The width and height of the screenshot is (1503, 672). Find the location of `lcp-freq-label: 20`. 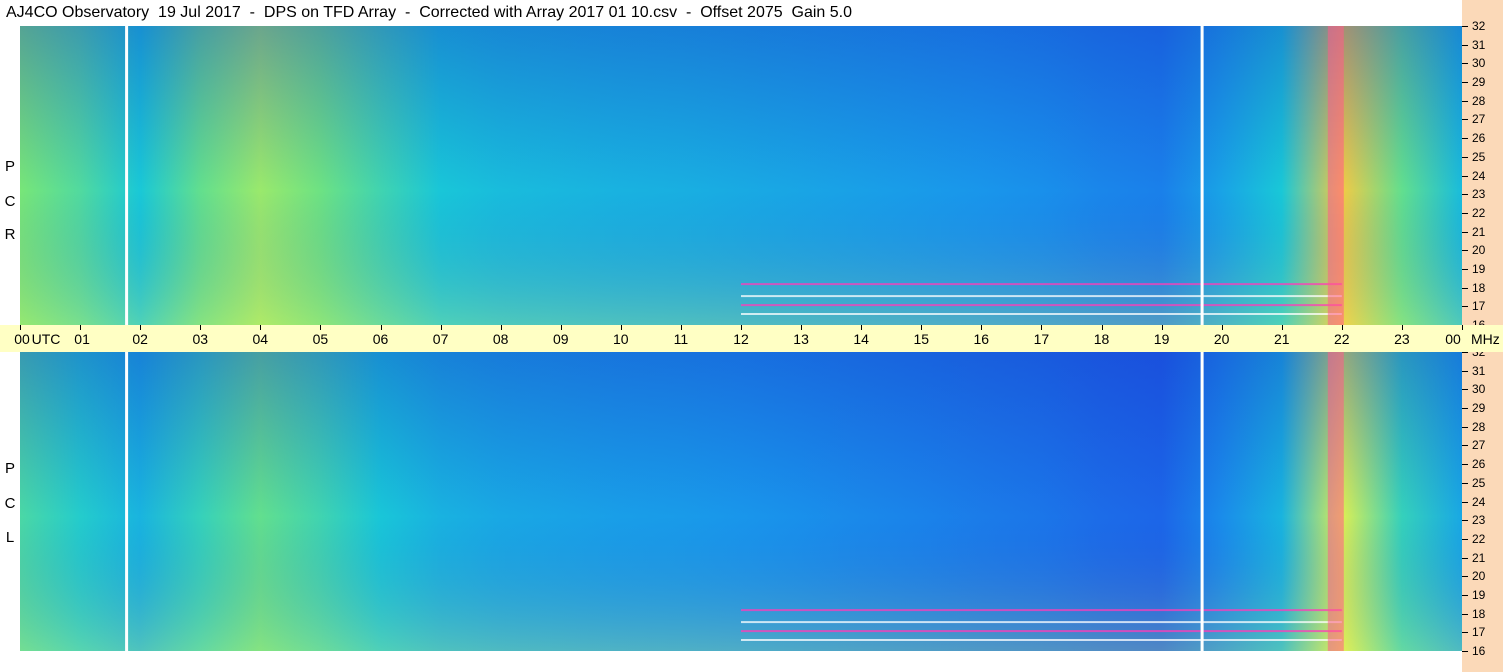

lcp-freq-label: 20 is located at coordinates (1479, 576).